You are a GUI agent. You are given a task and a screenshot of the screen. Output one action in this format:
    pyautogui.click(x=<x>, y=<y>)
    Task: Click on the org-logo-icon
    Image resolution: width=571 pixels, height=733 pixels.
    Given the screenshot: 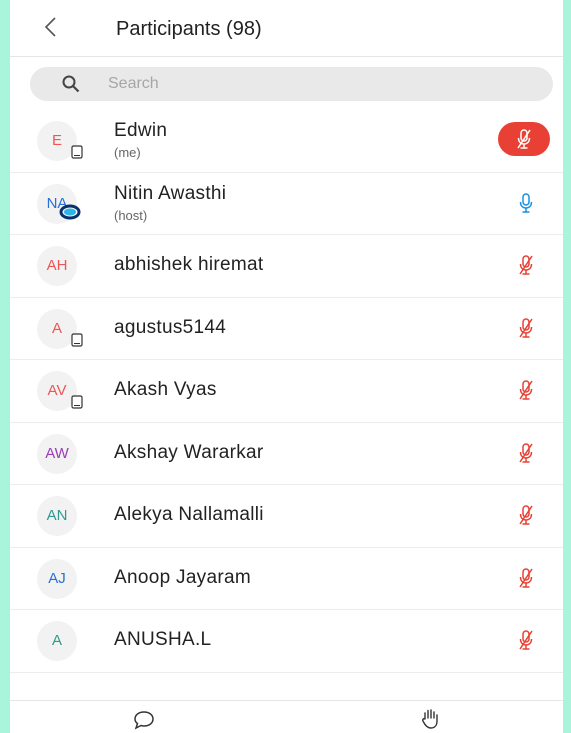 What is the action you would take?
    pyautogui.click(x=70, y=211)
    